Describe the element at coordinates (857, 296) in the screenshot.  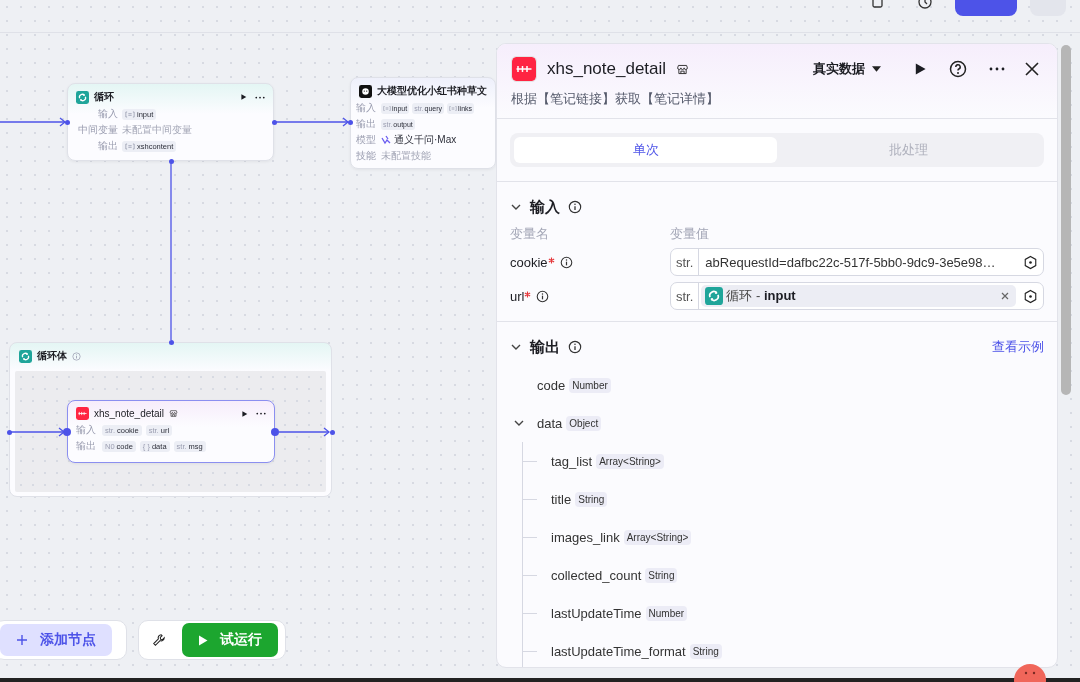
I see `value-field: str. 循环 - input` at that location.